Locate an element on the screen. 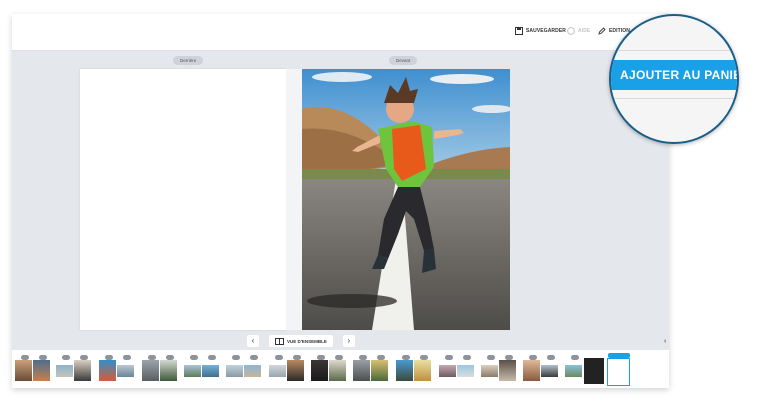 This screenshot has height=410, width=762. scroll-left-icon: ‹ is located at coordinates (665, 341).